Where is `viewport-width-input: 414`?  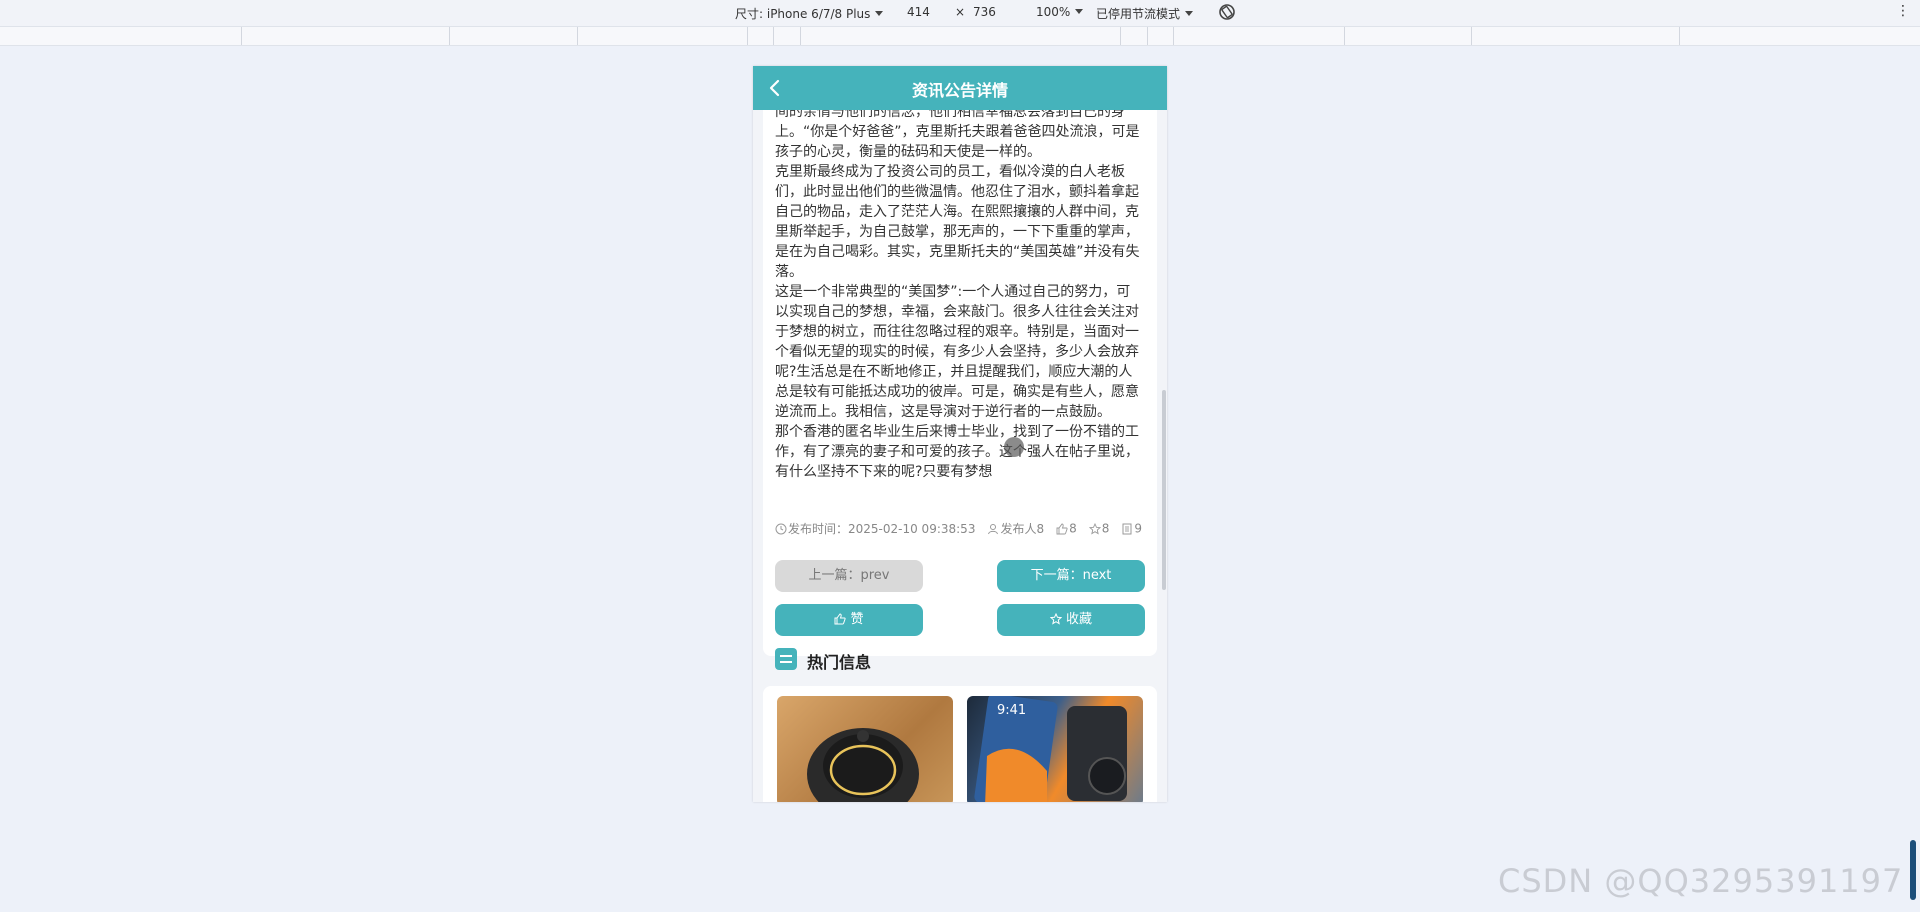
viewport-width-input: 414 is located at coordinates (918, 12).